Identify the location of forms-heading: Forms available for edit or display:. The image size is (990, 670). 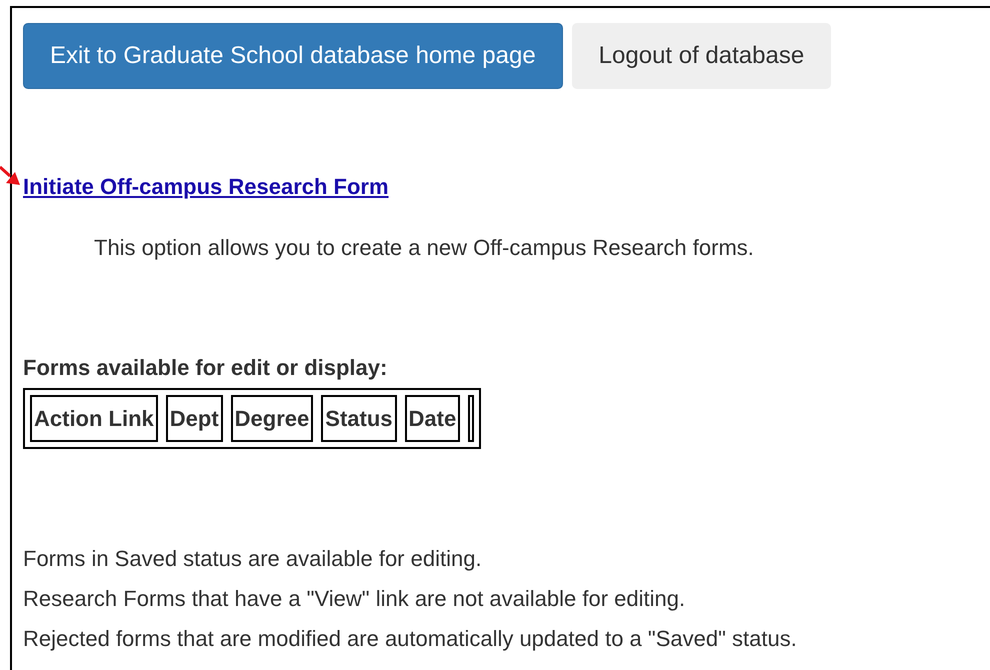
(205, 368).